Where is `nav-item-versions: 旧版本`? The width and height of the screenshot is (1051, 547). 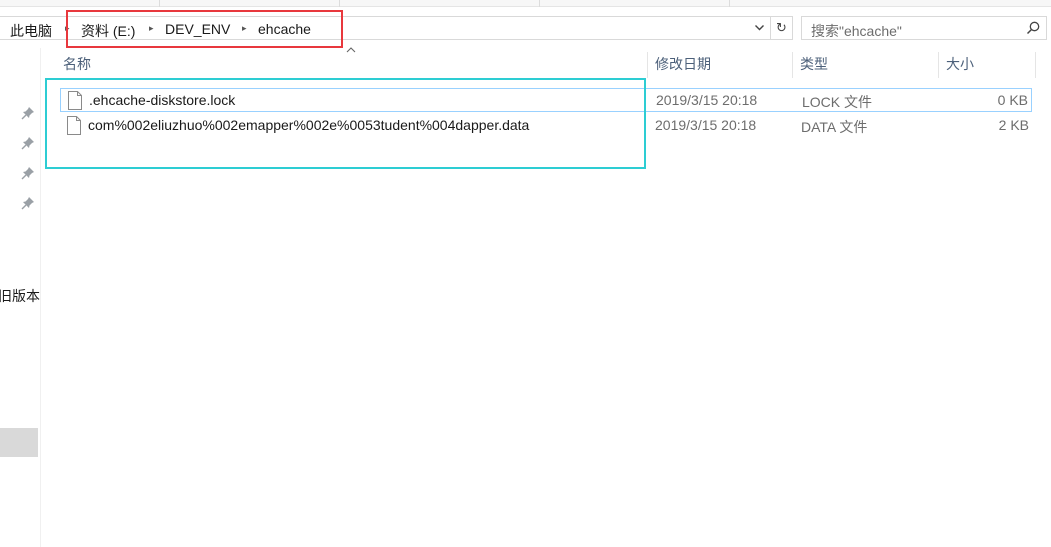
nav-item-versions: 旧版本 is located at coordinates (20, 296).